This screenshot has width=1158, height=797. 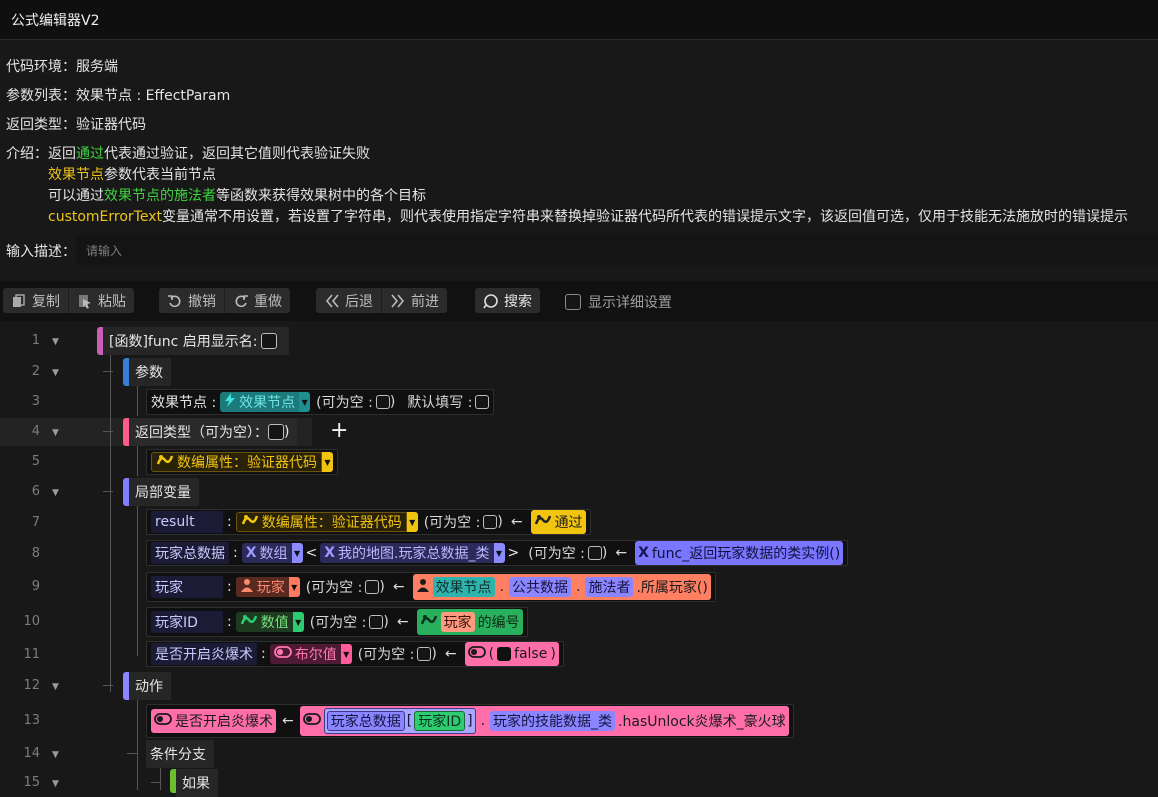 What do you see at coordinates (540, 587) in the screenshot?
I see `expr-part: 公共数据` at bounding box center [540, 587].